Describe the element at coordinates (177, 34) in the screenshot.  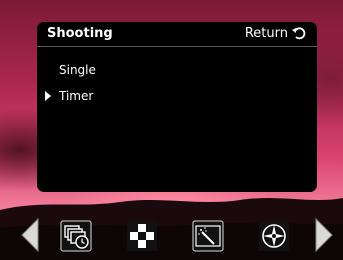
I see `menu-header: Shooting Return` at that location.